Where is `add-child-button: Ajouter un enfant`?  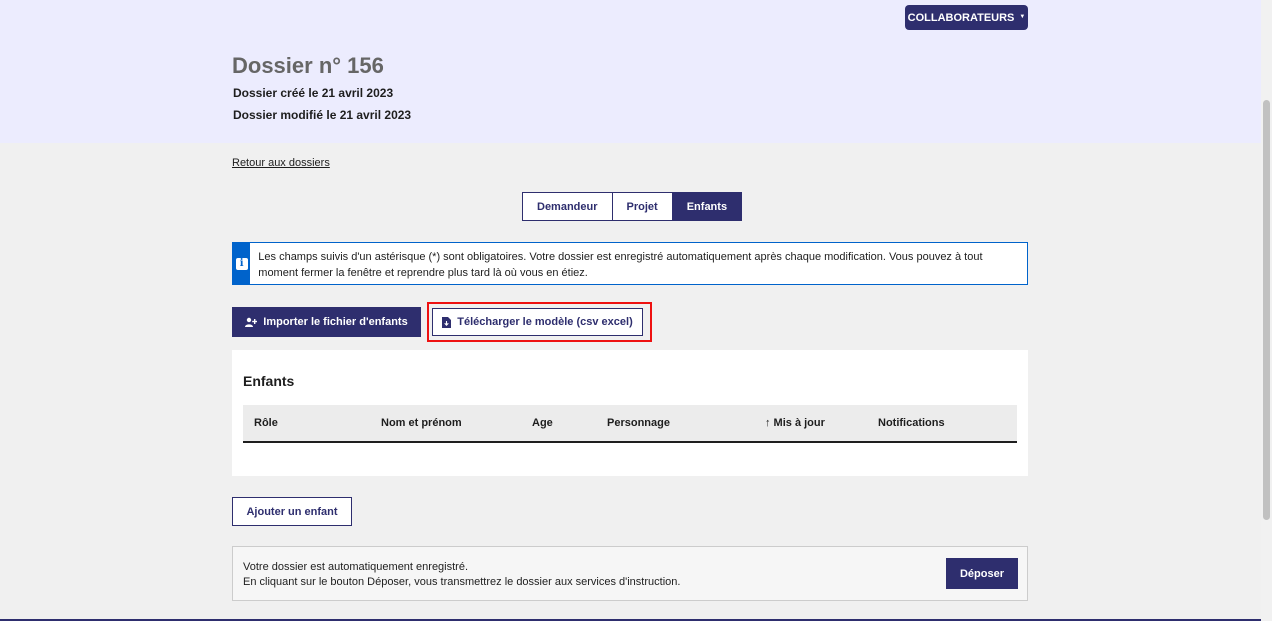
add-child-button: Ajouter un enfant is located at coordinates (292, 511).